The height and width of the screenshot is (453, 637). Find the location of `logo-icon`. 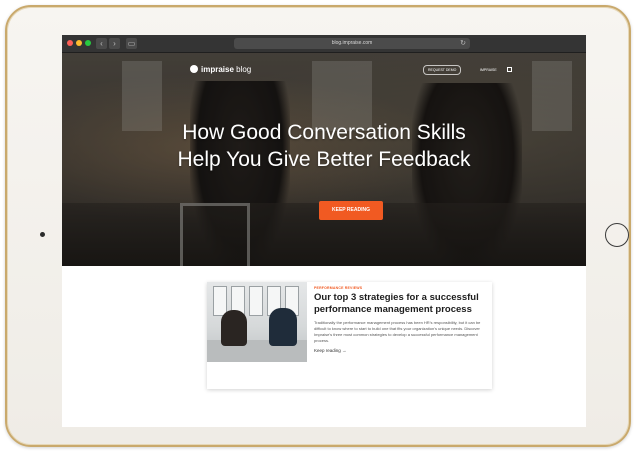

logo-icon is located at coordinates (194, 69).